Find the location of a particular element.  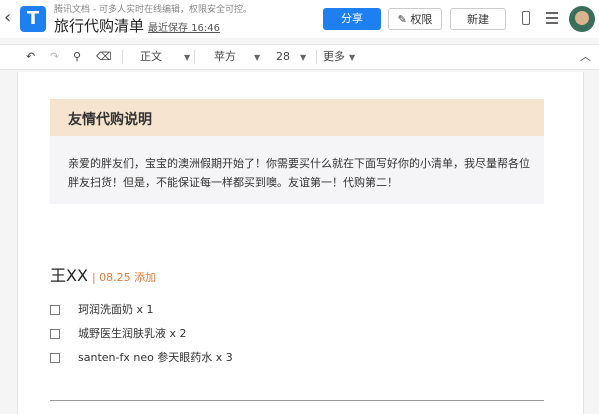

tencent-docs-logo: T is located at coordinates (33, 19).